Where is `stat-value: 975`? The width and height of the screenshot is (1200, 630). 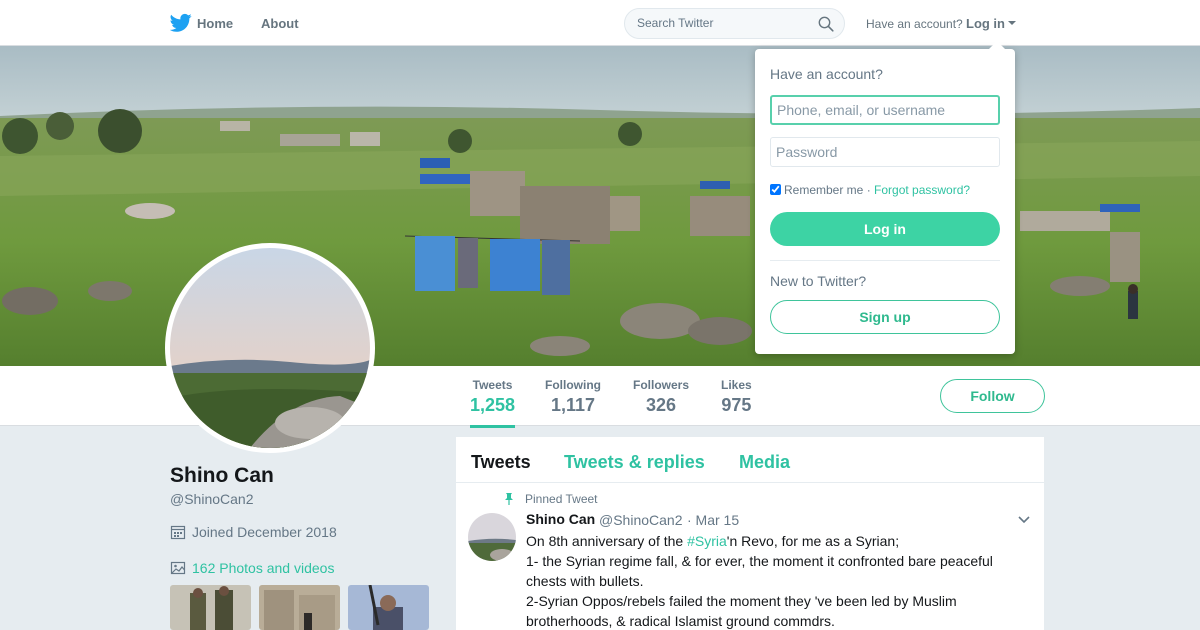
stat-value: 975 is located at coordinates (736, 405).